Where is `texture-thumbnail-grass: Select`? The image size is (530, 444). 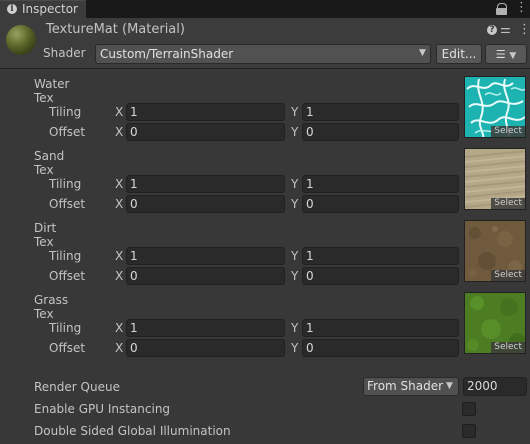
texture-thumbnail-grass: Select is located at coordinates (495, 323).